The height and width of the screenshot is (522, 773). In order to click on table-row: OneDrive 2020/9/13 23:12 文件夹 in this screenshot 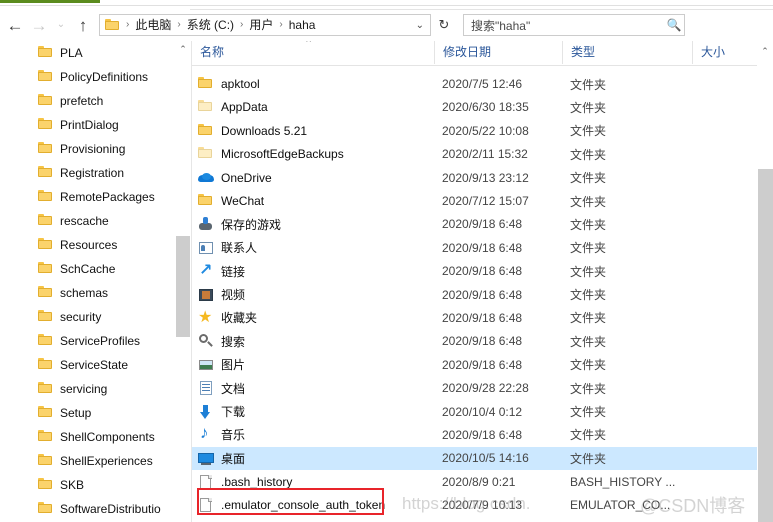, I will do `click(474, 177)`.